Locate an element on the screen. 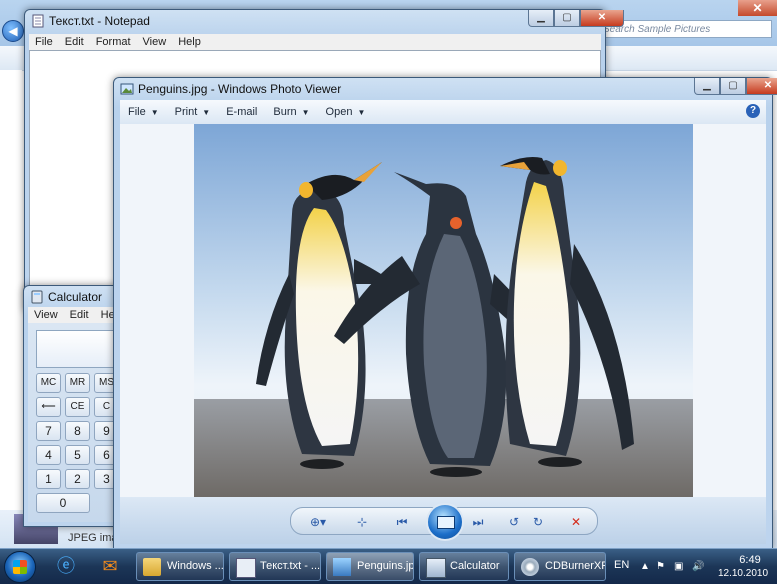 This screenshot has height=584, width=777. menu-email: E-mail is located at coordinates (241, 112).